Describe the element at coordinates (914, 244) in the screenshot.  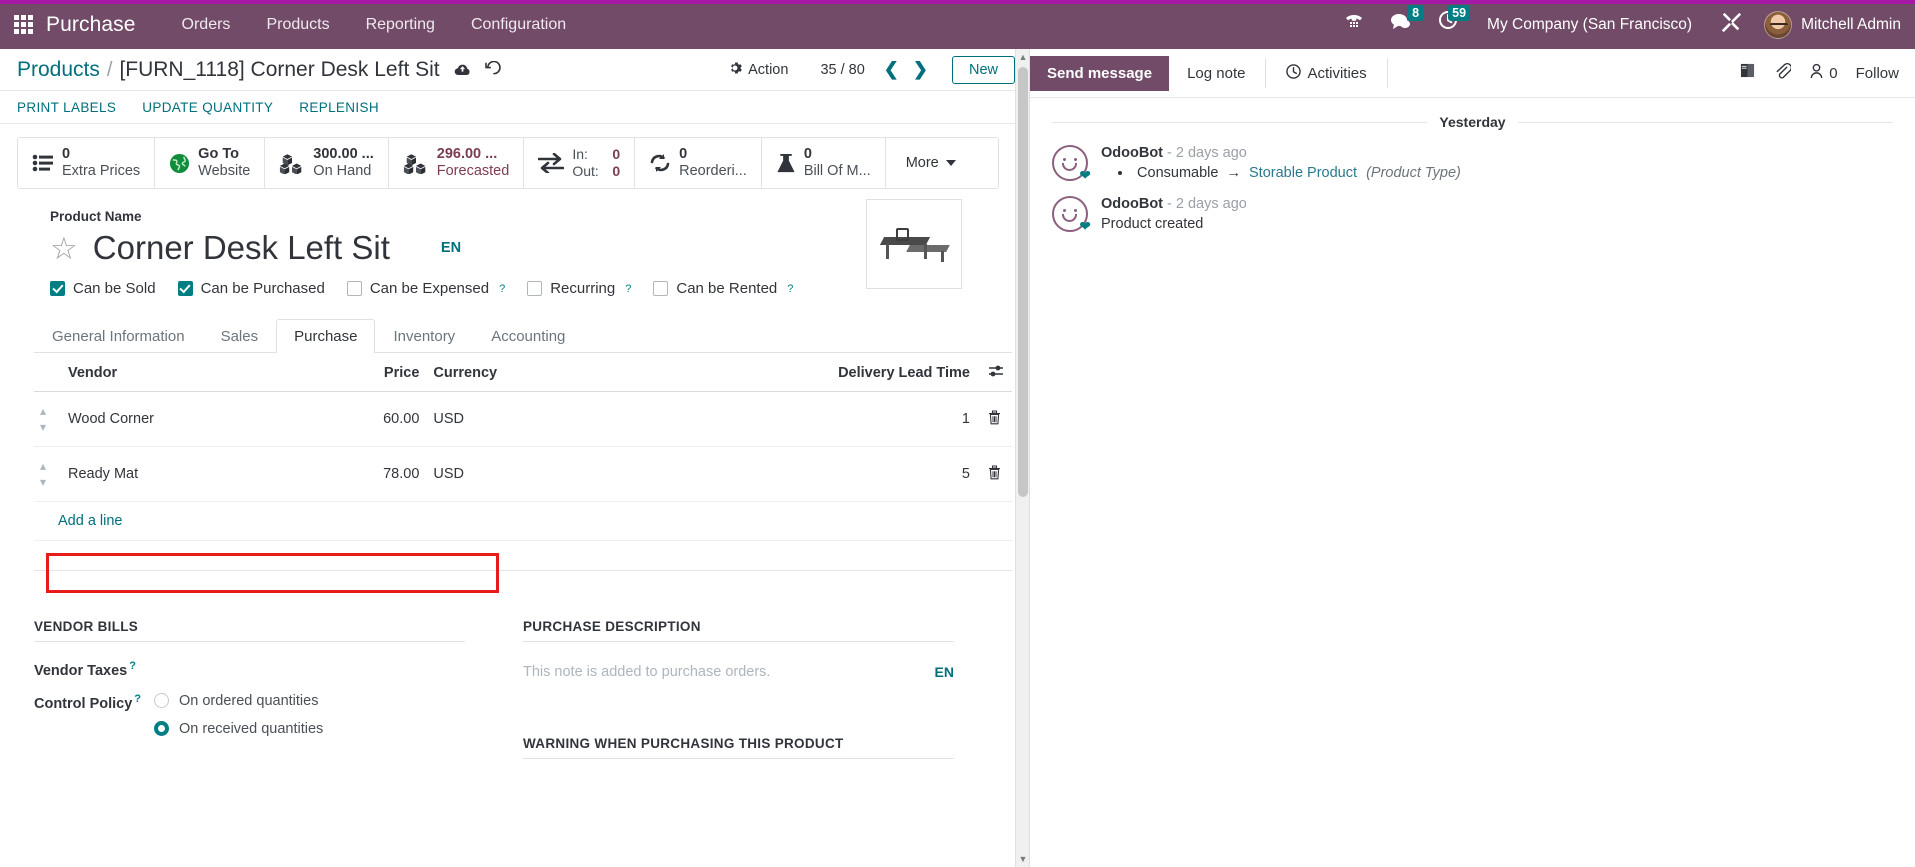
I see `product-image` at that location.